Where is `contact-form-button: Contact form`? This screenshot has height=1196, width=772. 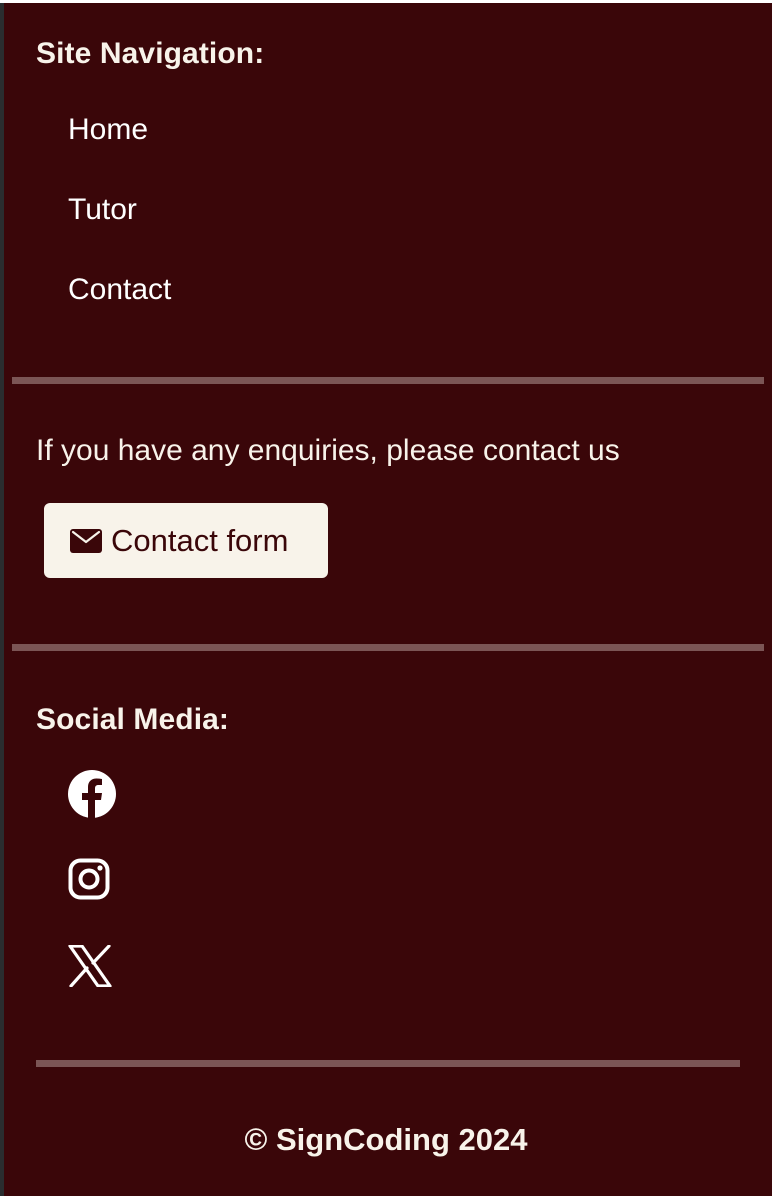 contact-form-button: Contact form is located at coordinates (186, 540).